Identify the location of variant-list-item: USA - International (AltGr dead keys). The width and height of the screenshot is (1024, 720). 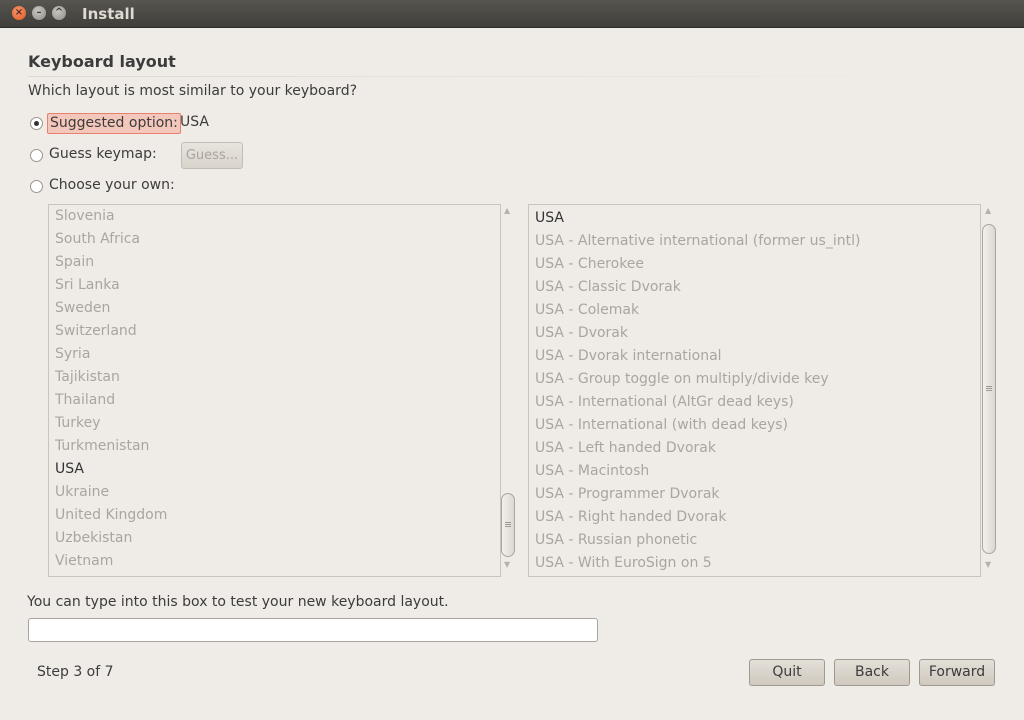
(754, 402).